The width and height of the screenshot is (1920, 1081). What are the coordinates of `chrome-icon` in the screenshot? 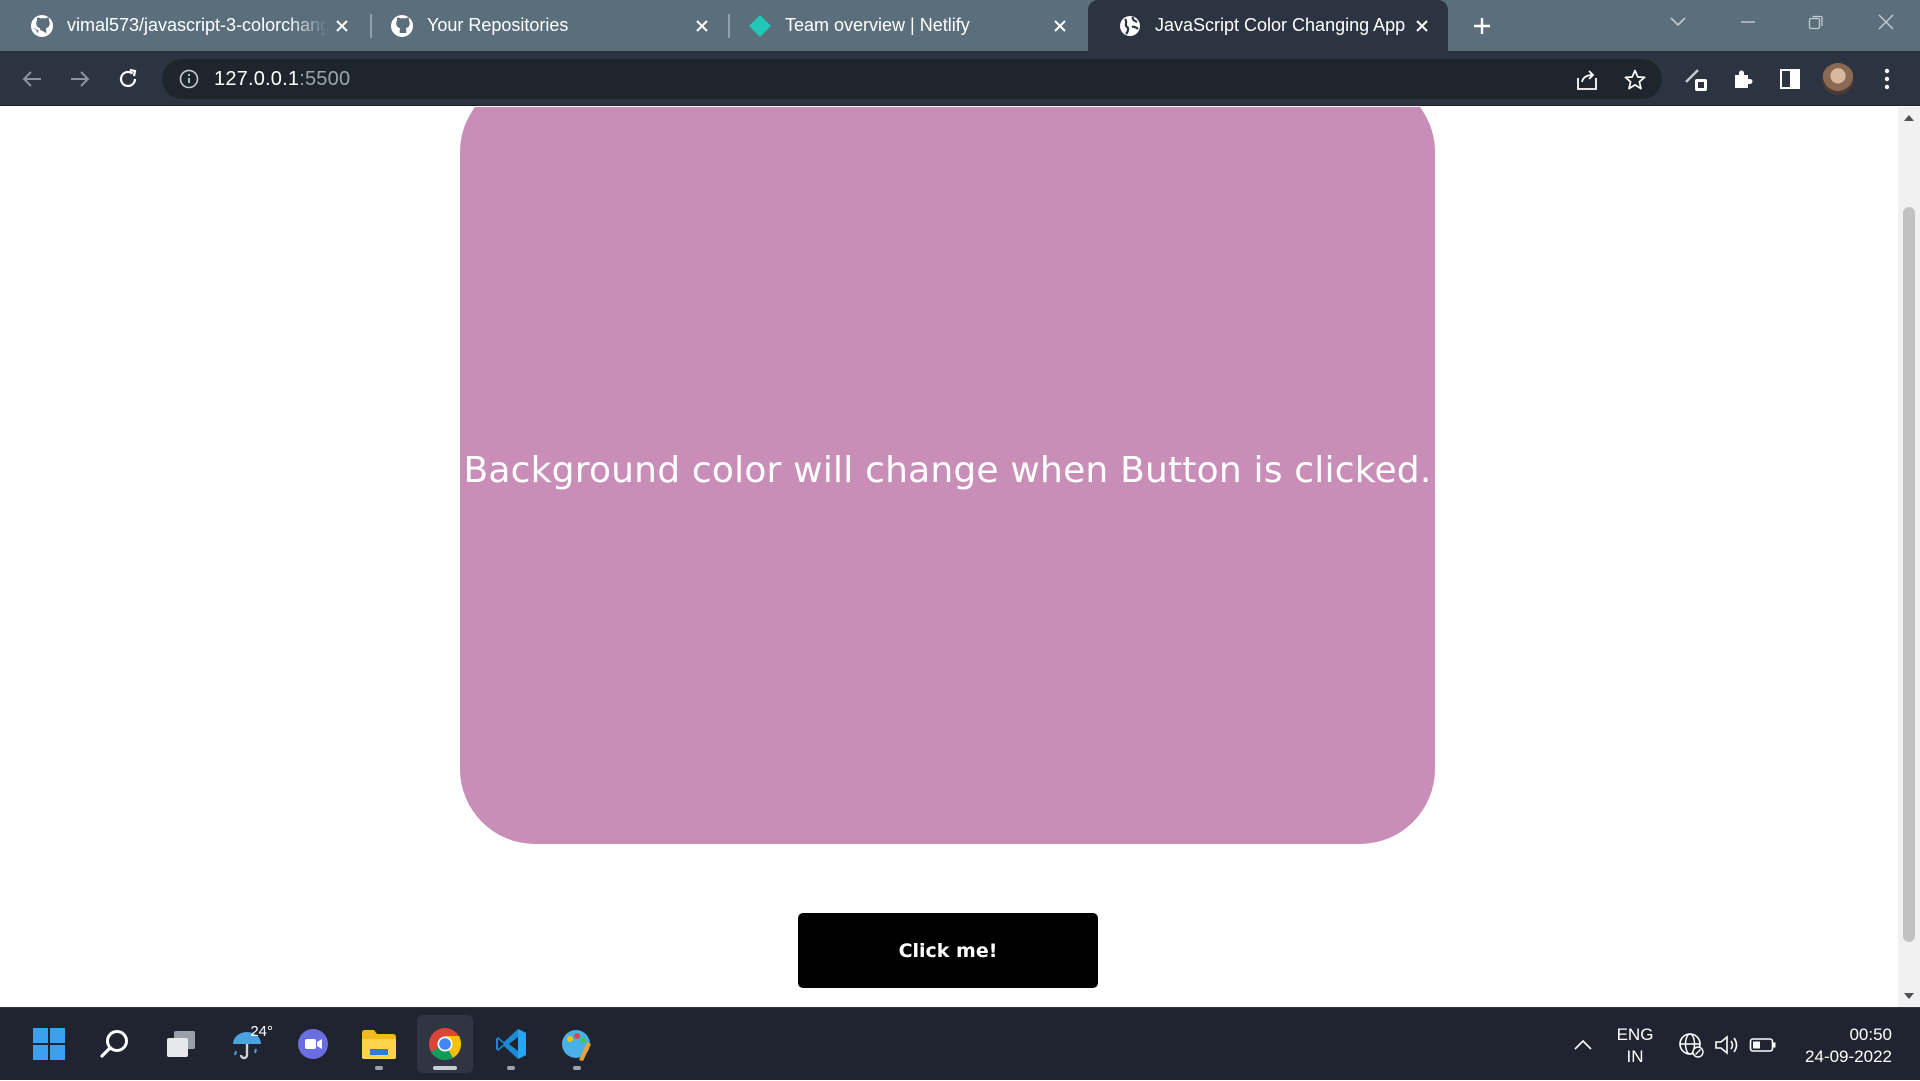 It's located at (445, 1044).